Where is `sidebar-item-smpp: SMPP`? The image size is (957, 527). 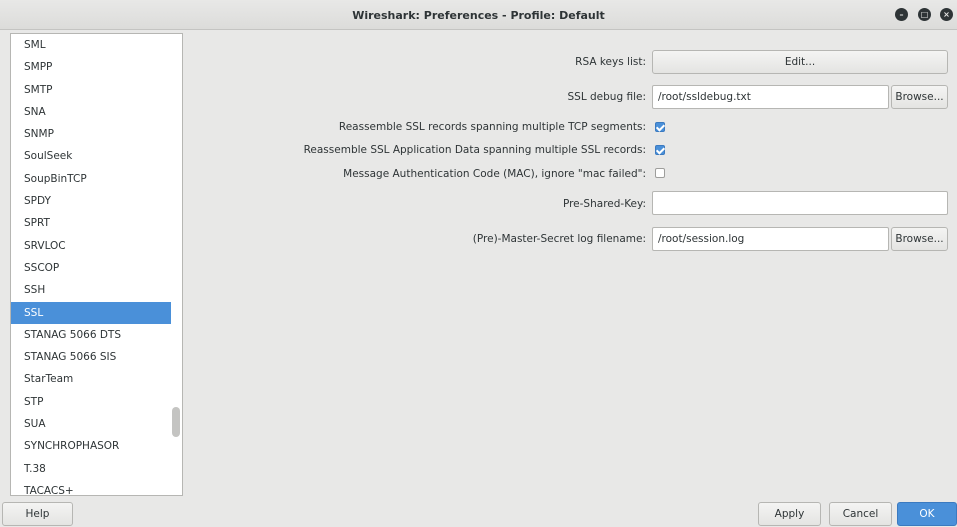 sidebar-item-smpp: SMPP is located at coordinates (91, 67).